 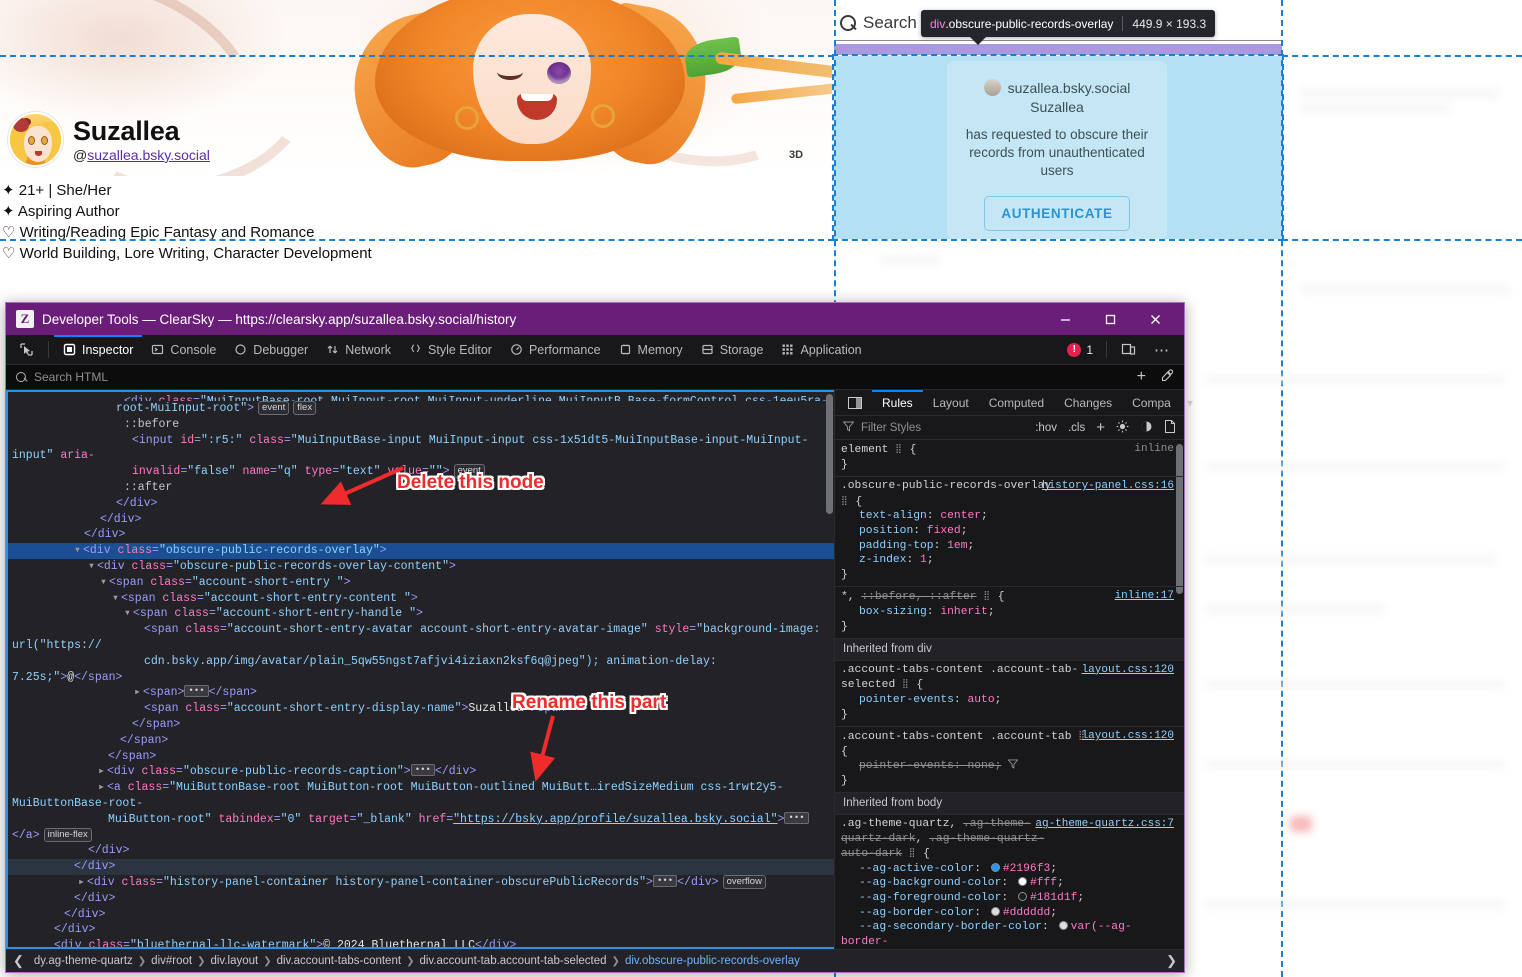 I want to click on css-property: --ag-border-color, so click(x=907, y=913).